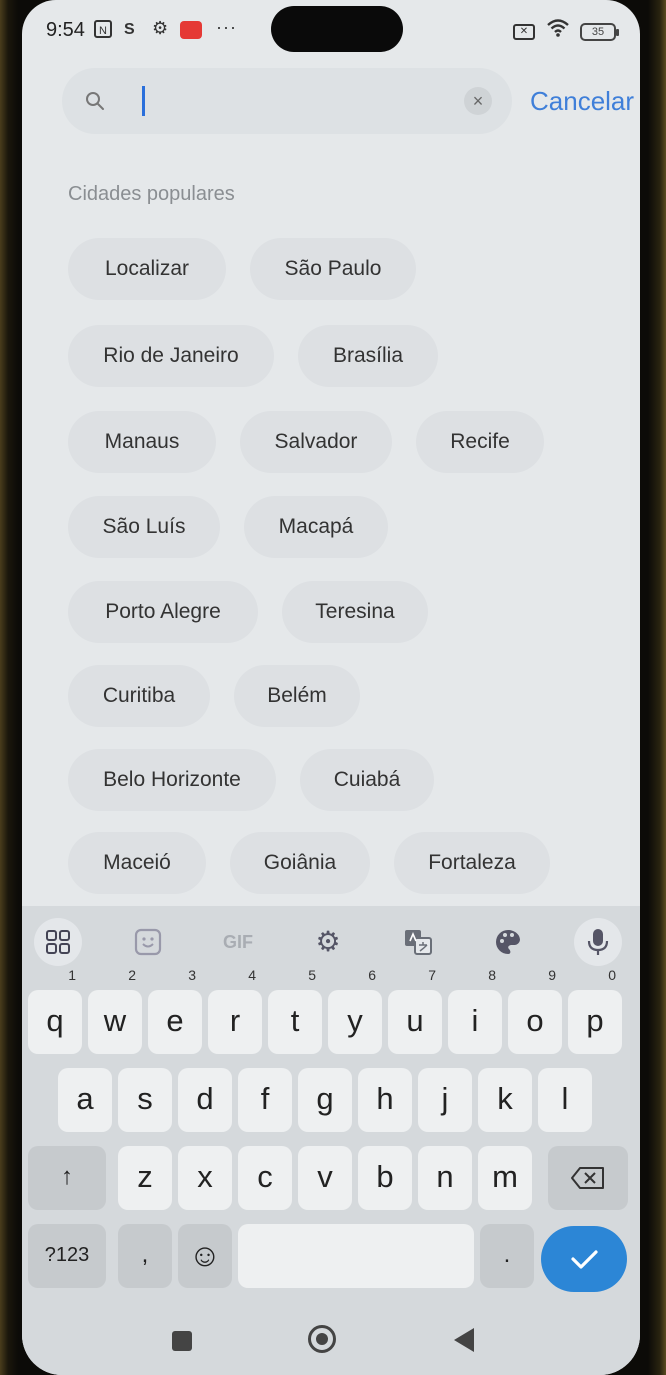 This screenshot has width=666, height=1375. I want to click on key-n: n, so click(445, 1178).